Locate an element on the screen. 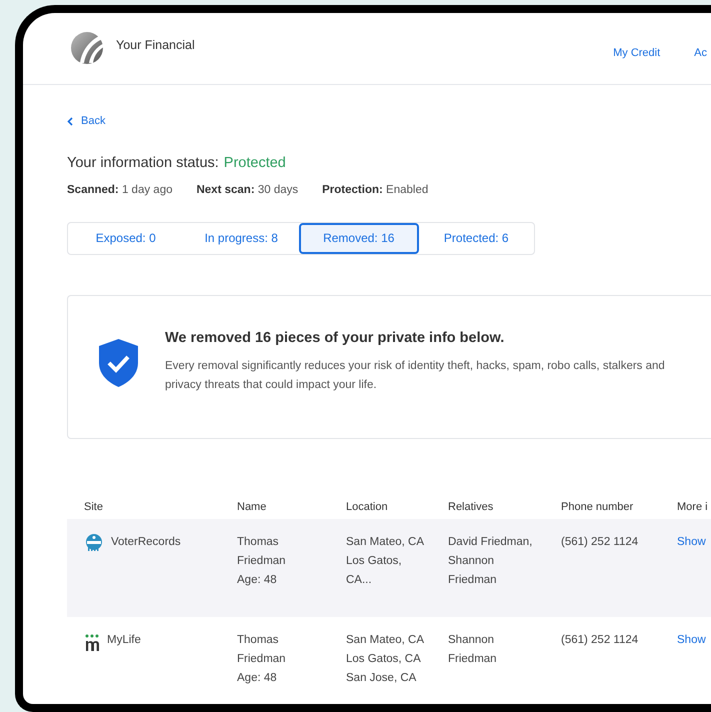  nav-link: Ac is located at coordinates (700, 53).